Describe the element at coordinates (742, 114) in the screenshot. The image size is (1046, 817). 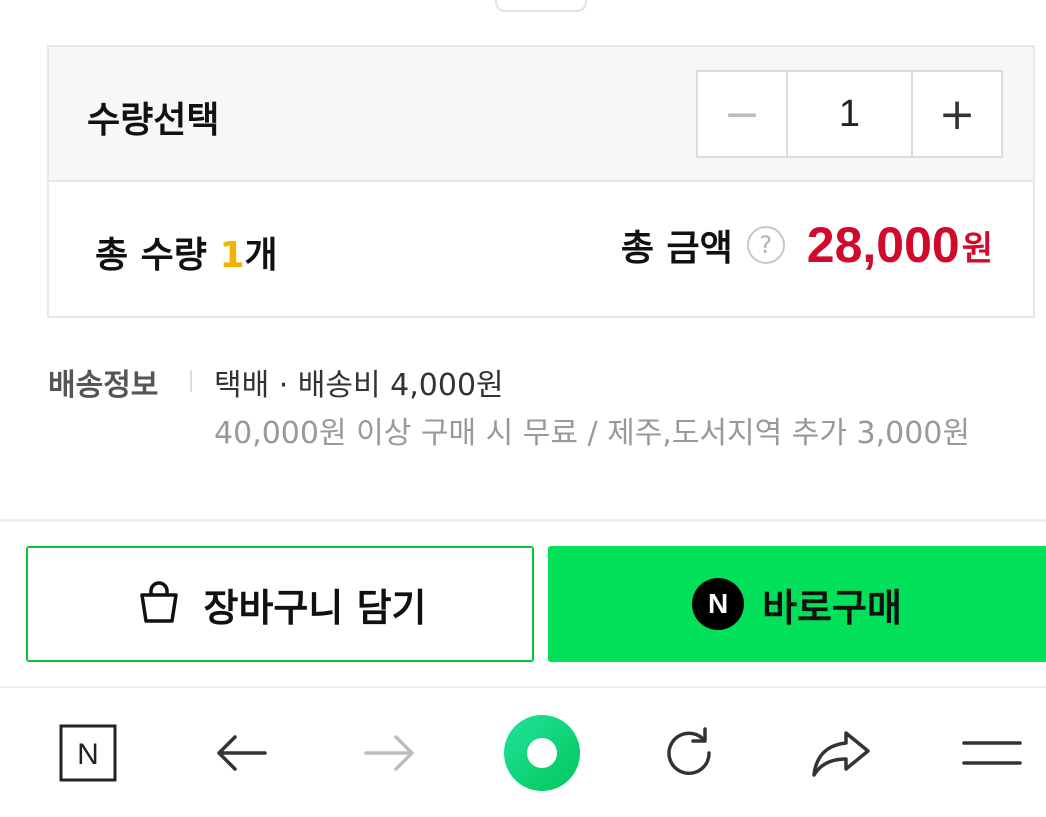
I see `decrease-quantity-button: −` at that location.